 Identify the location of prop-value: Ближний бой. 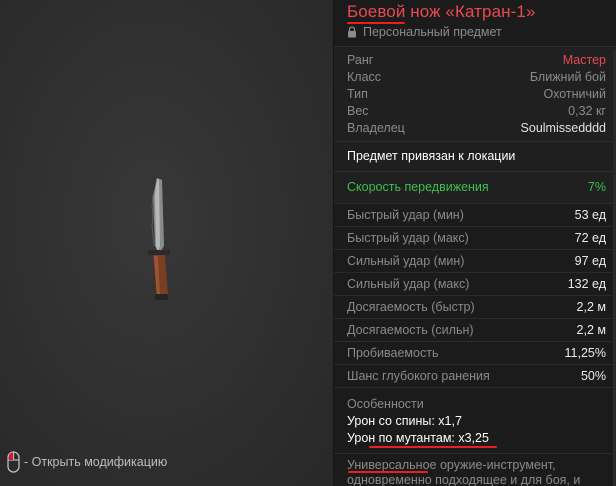
(567, 77).